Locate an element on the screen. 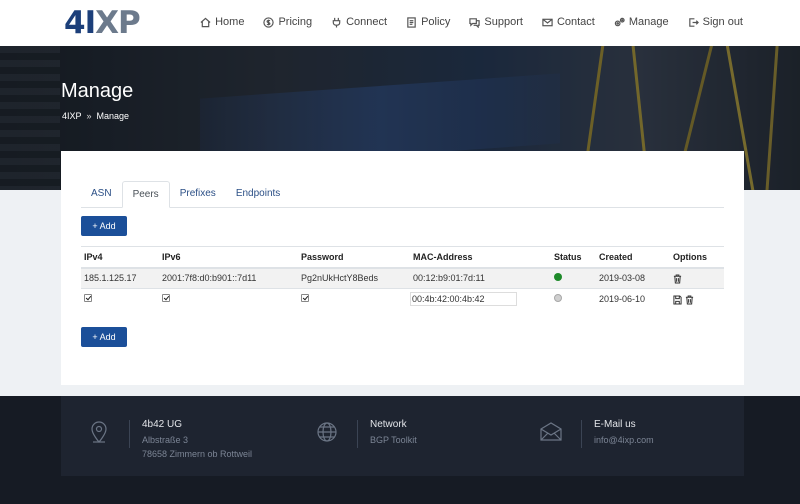  col-options: Options is located at coordinates (697, 257).